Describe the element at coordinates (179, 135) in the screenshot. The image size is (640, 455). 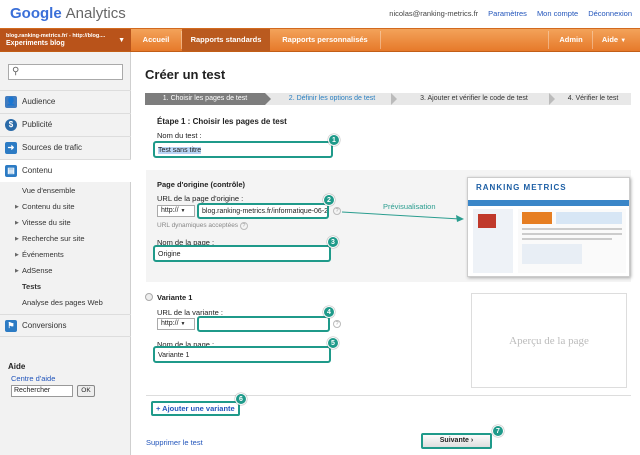
I see `test-name-label: Nom du test :` at that location.